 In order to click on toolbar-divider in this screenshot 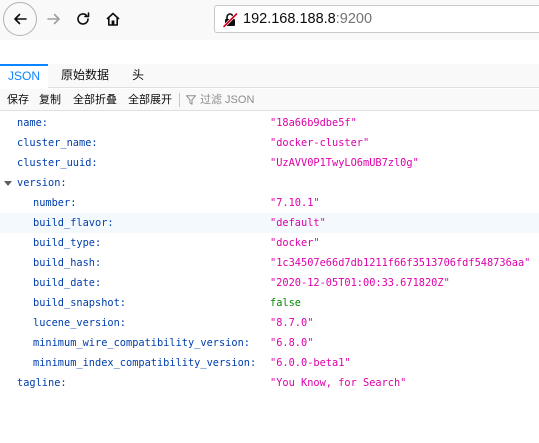, I will do `click(179, 100)`.